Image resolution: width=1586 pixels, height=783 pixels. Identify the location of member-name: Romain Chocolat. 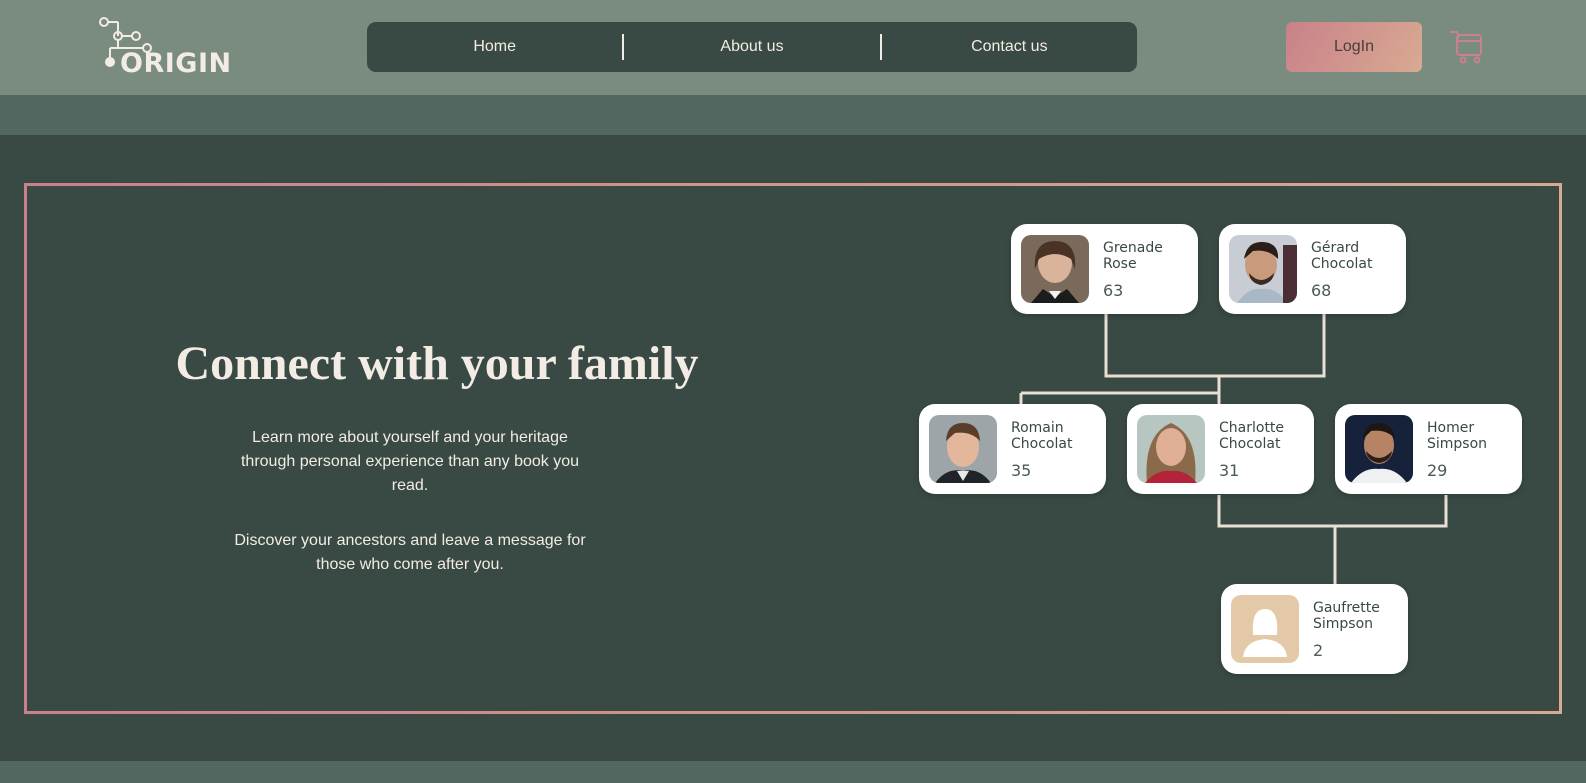
(1042, 436).